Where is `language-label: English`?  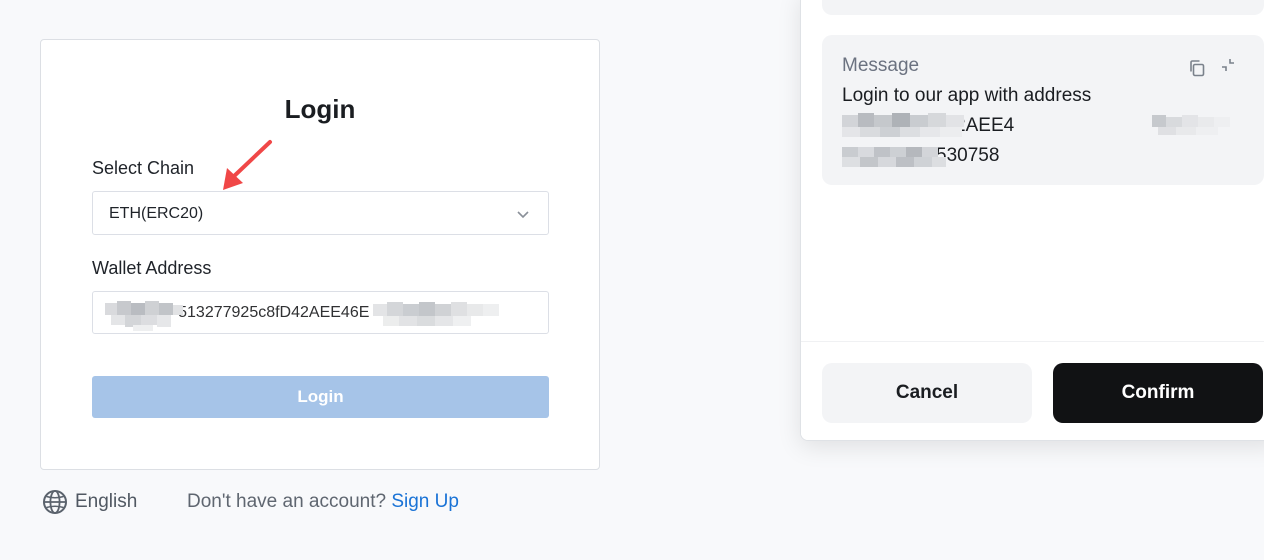 language-label: English is located at coordinates (106, 501).